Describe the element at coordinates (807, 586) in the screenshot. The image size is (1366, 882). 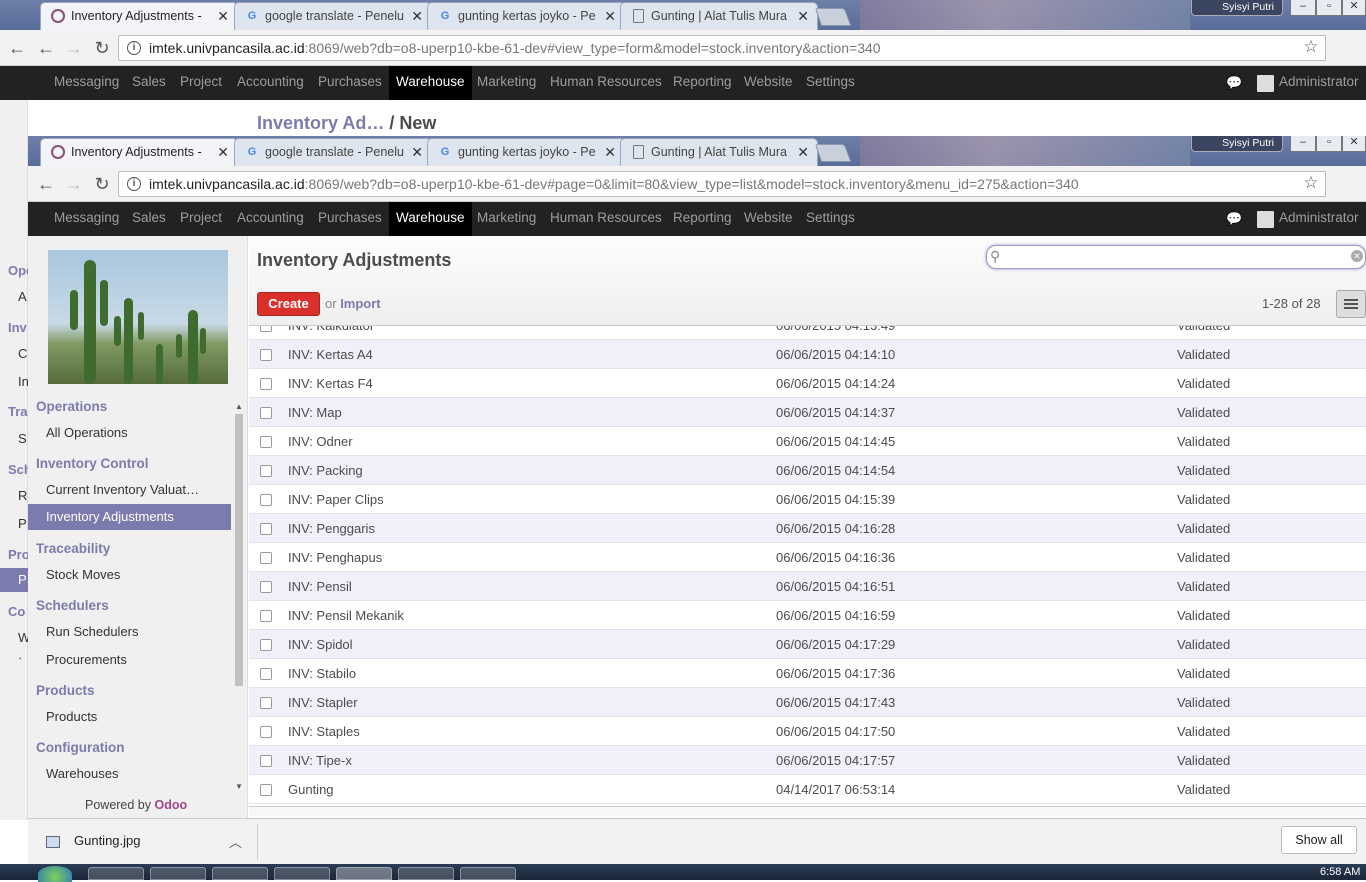
I see `table-row: INV: Pensil 06/06/2015 04:16:51 Validated` at that location.